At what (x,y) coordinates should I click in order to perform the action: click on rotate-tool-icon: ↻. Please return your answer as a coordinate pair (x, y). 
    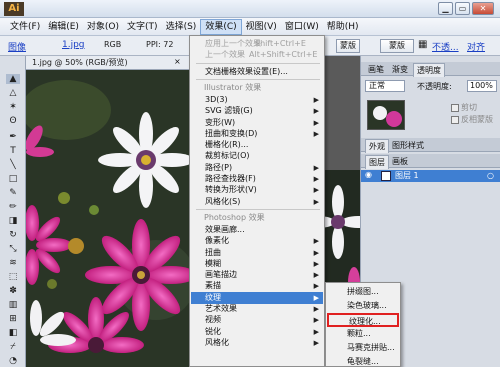
    Looking at the image, I should click on (13, 235).